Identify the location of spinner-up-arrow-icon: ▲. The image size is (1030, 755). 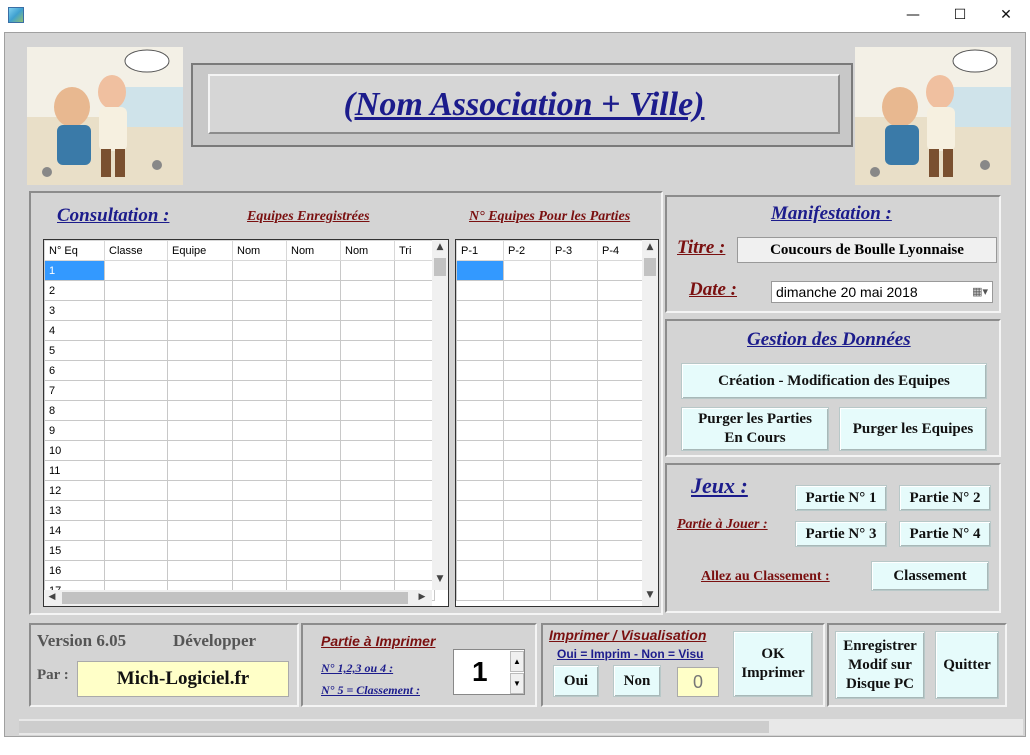
(517, 661).